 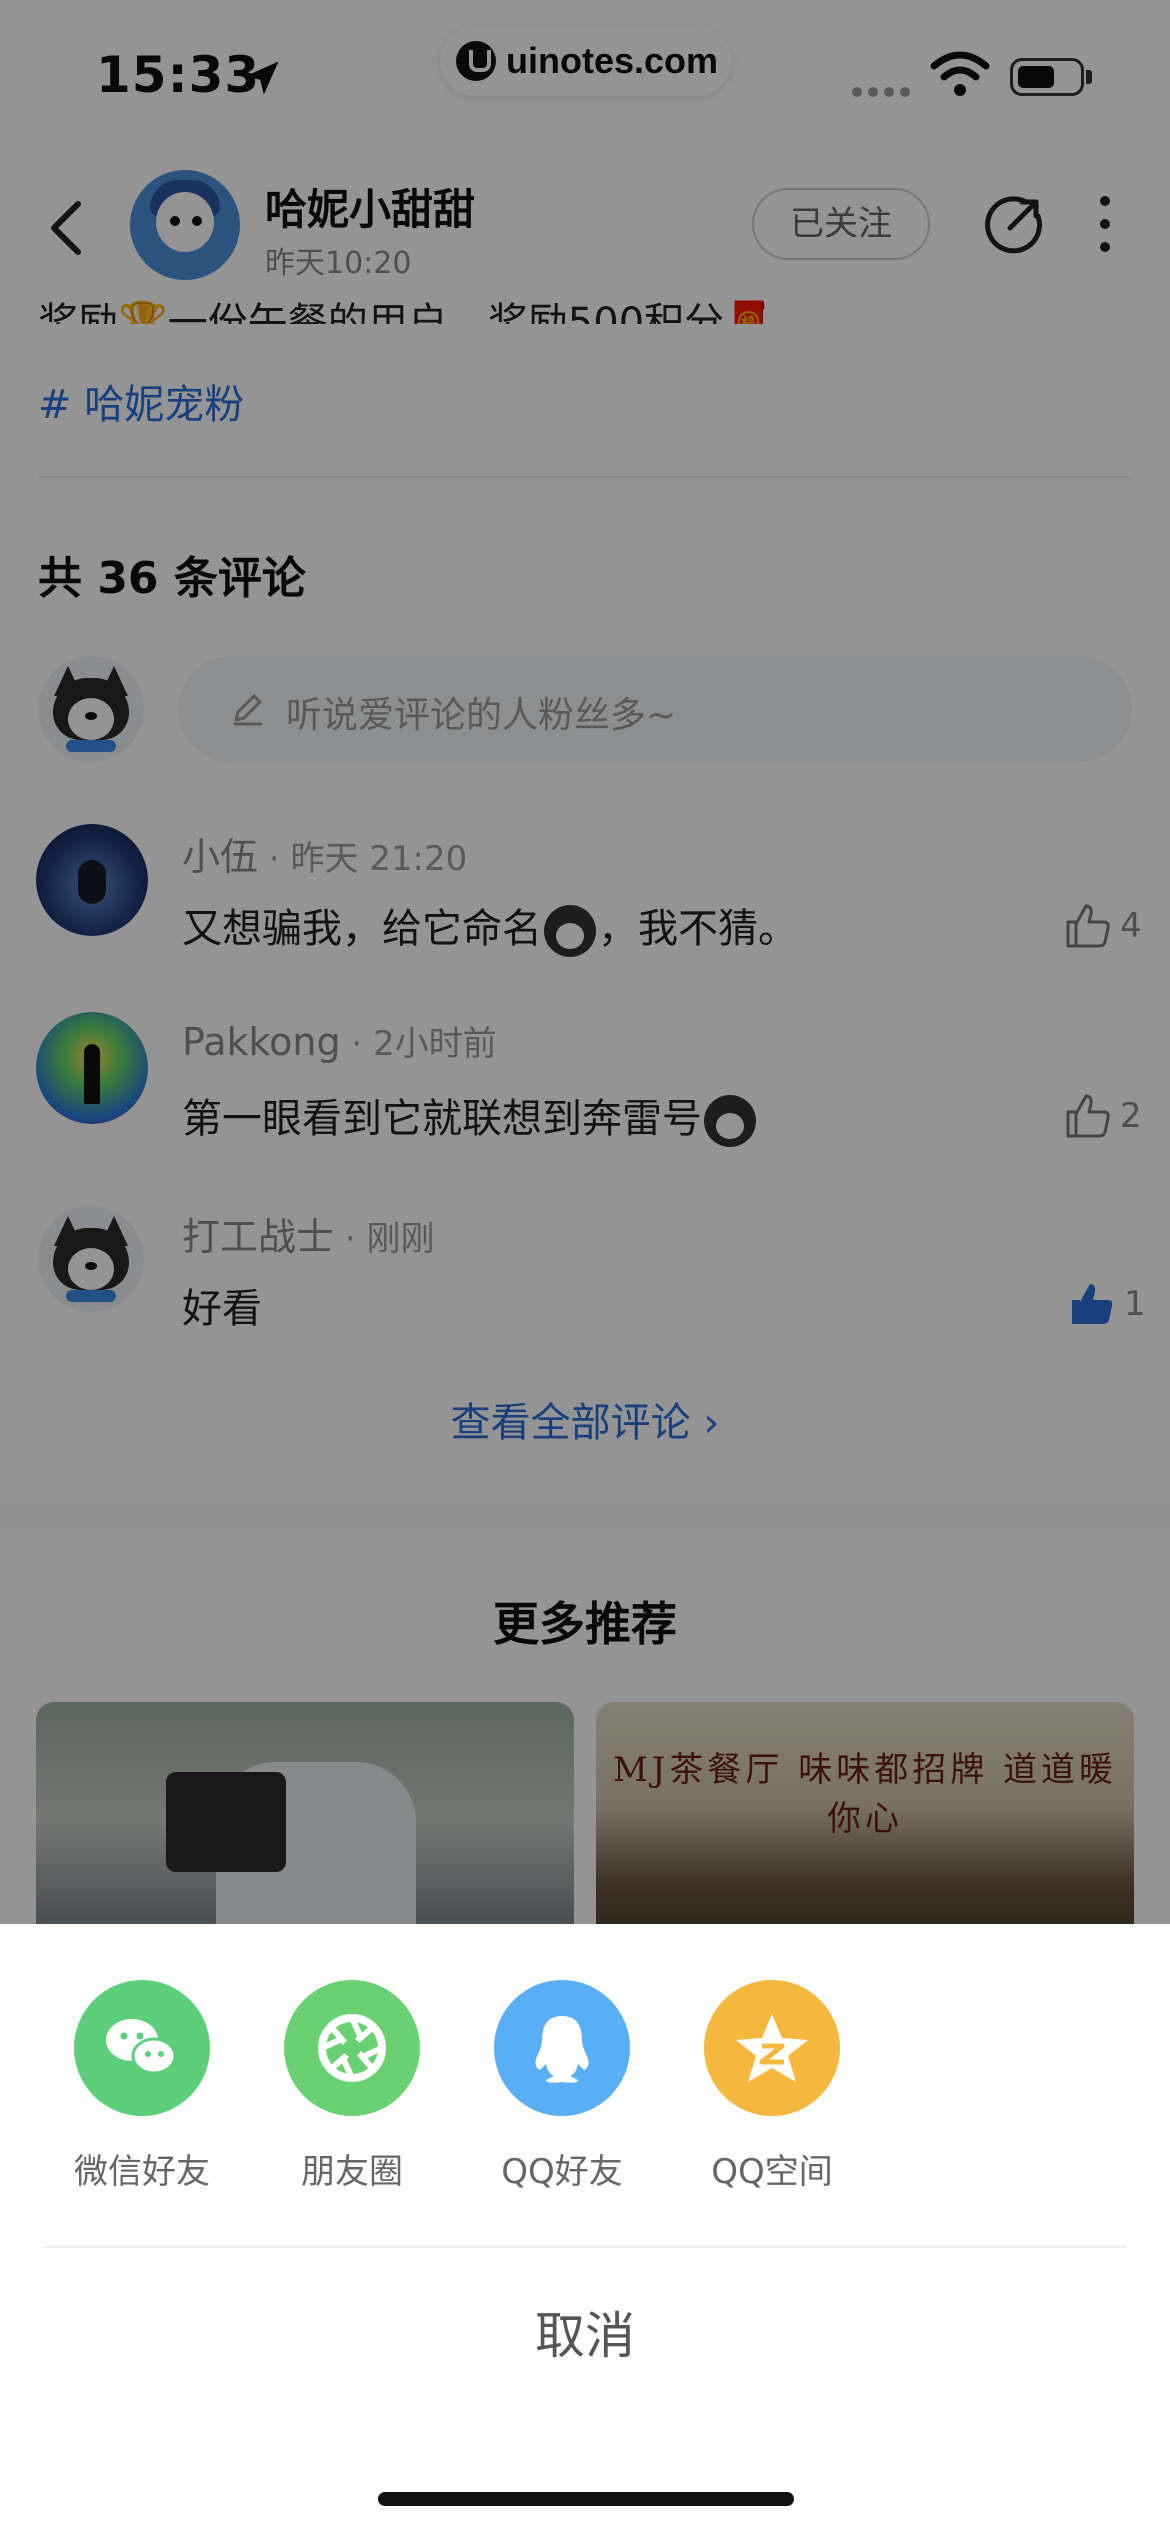 What do you see at coordinates (585, 2247) in the screenshot?
I see `sheet-divider` at bounding box center [585, 2247].